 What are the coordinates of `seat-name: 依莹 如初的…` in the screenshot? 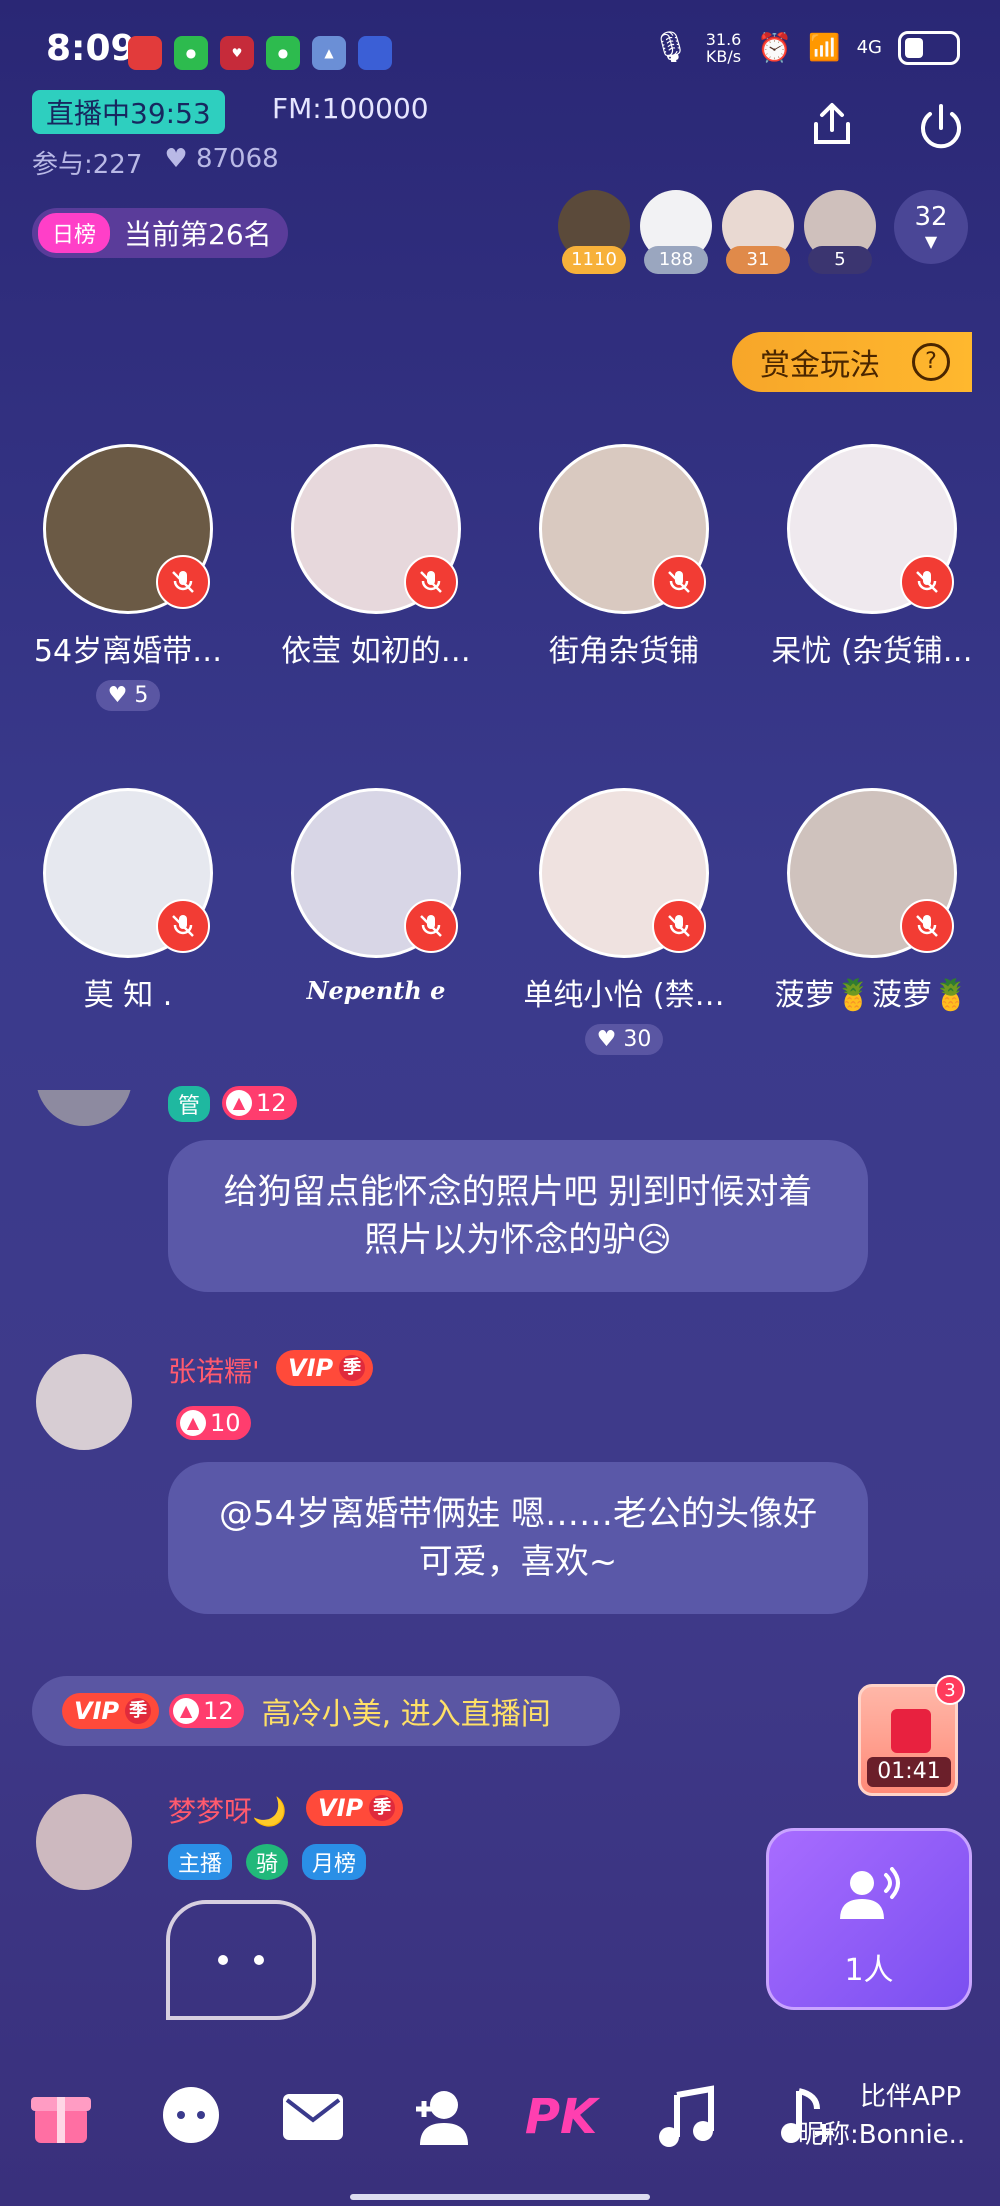 It's located at (376, 651).